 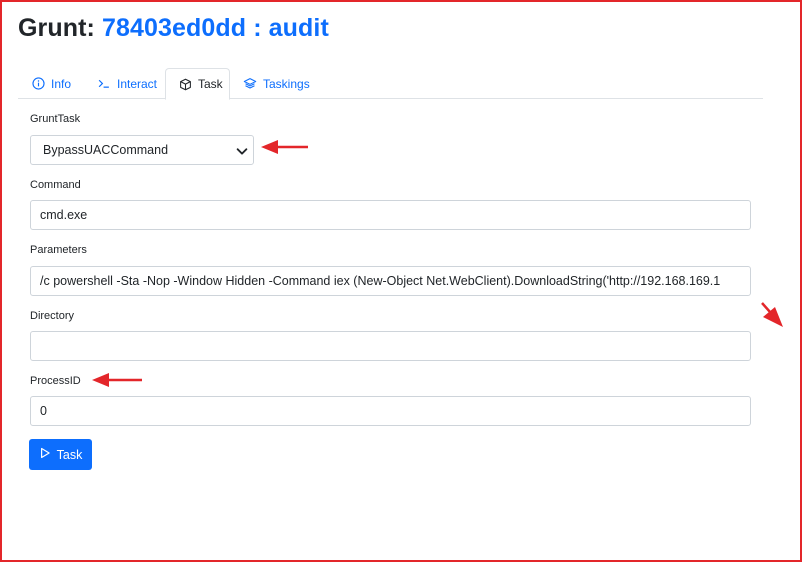 What do you see at coordinates (69, 454) in the screenshot?
I see `task-submit-label: Task` at bounding box center [69, 454].